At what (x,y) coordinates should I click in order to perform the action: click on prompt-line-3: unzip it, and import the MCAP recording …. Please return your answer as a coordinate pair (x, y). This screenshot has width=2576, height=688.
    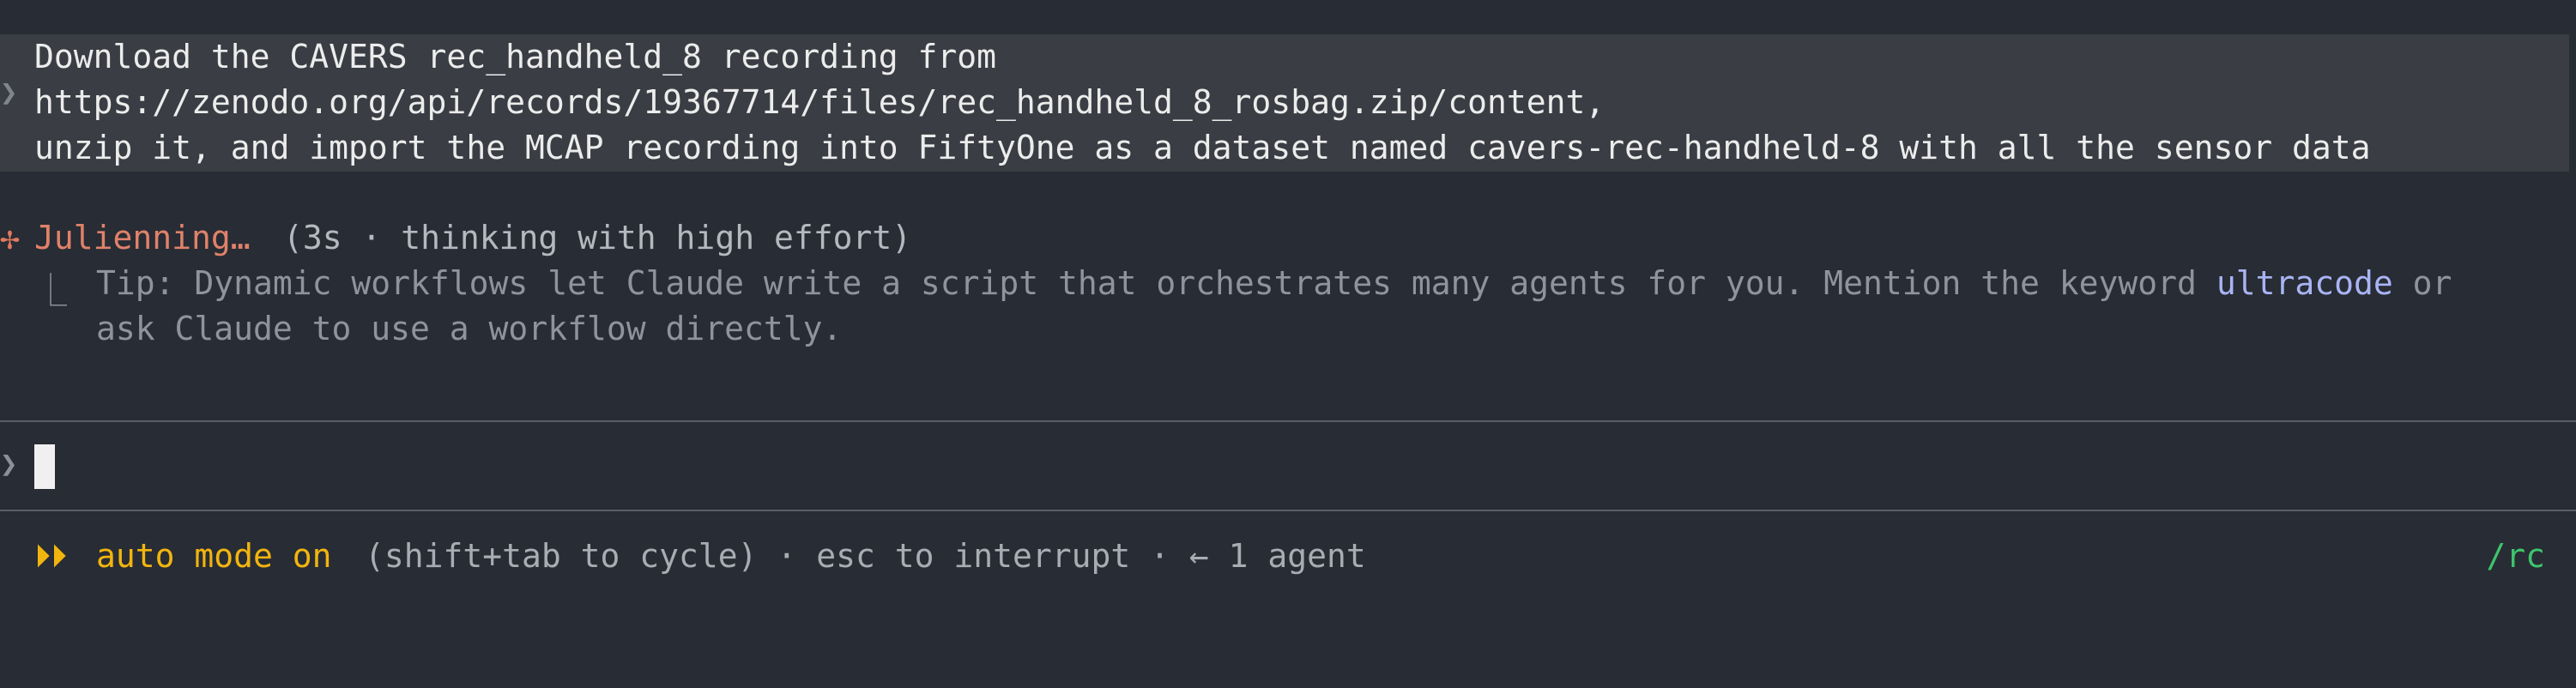
    Looking at the image, I should click on (1202, 147).